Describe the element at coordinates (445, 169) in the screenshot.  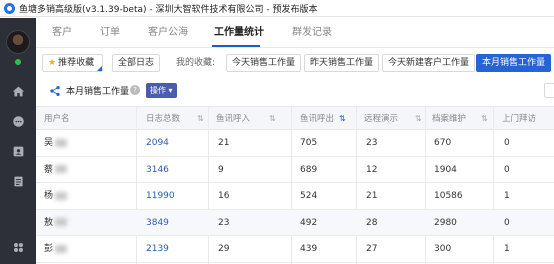
I see `cell-archive-maintenance: 1904` at that location.